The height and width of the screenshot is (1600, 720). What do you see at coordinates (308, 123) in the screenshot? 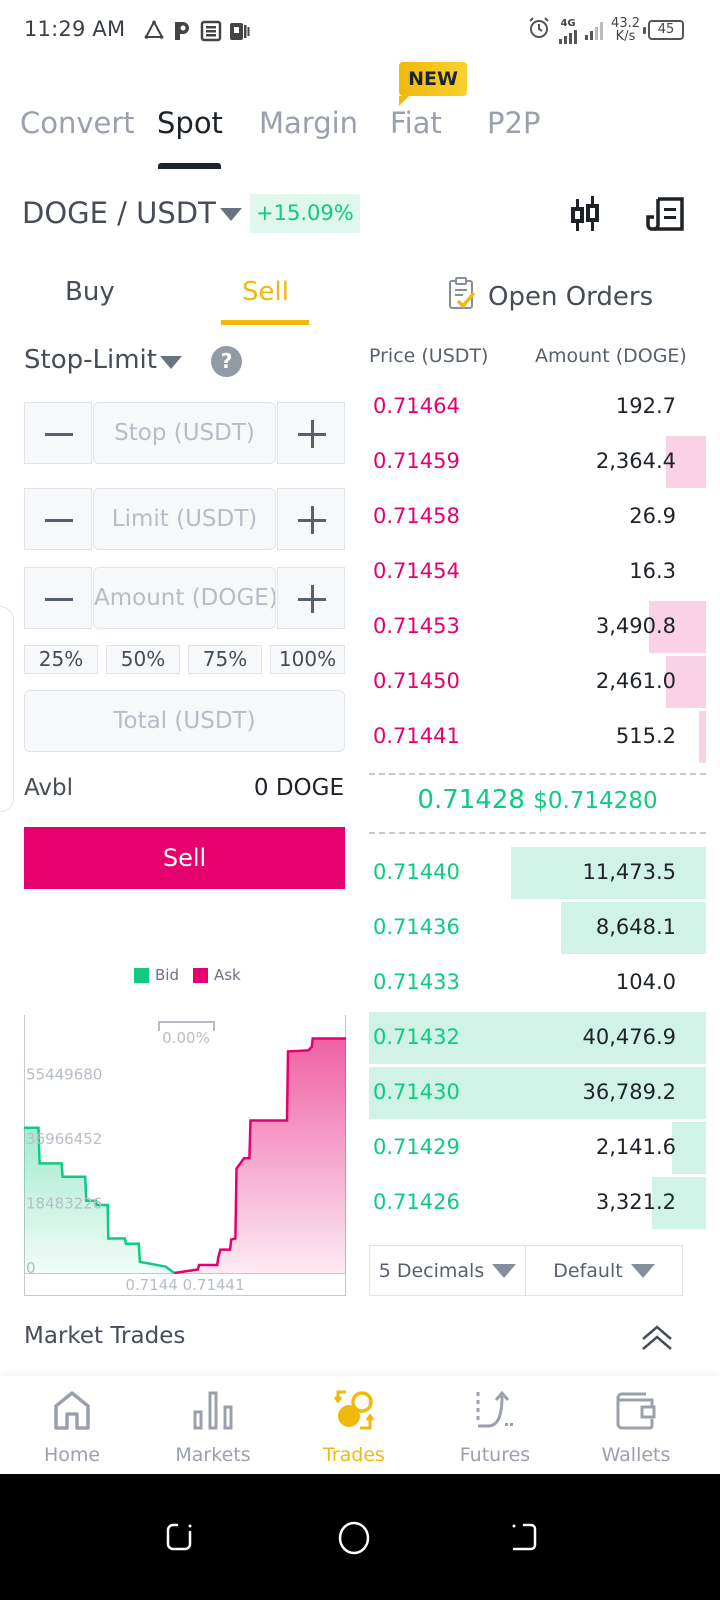
I see `tab-margin: Margin` at bounding box center [308, 123].